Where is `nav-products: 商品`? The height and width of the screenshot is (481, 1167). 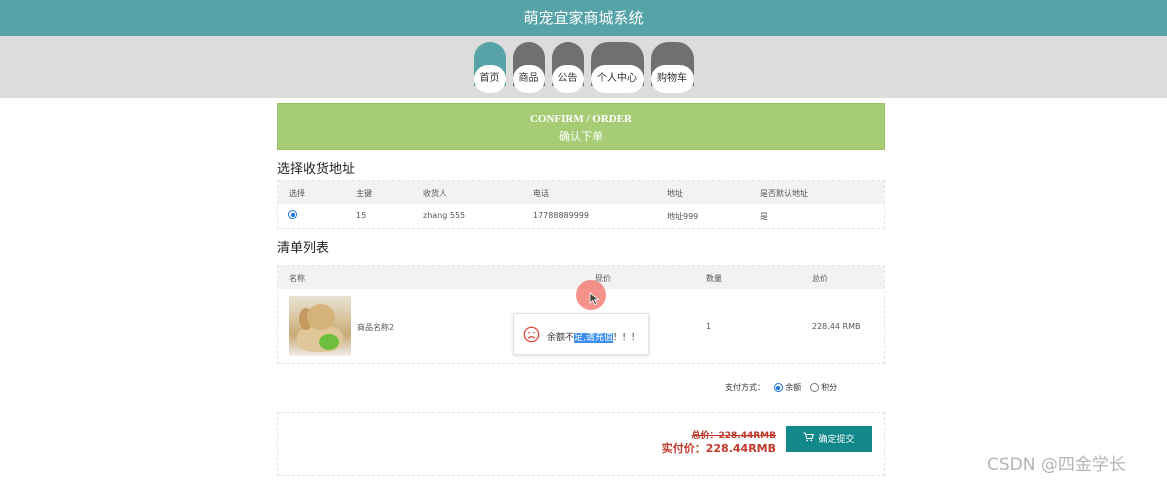
nav-products: 商品 is located at coordinates (528, 67).